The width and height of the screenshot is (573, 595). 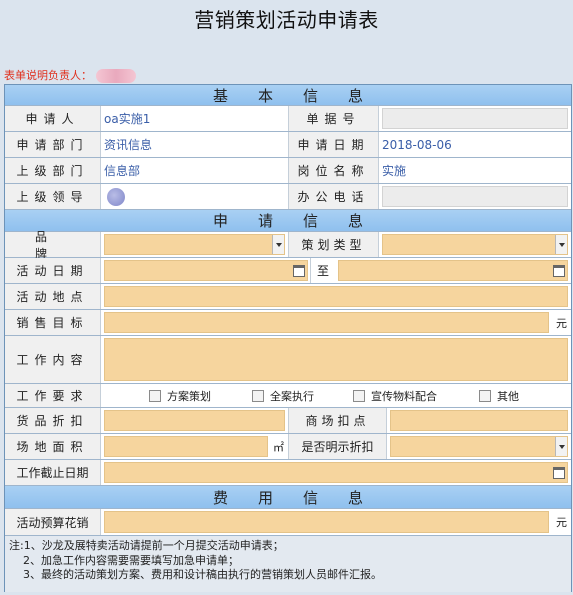 I want to click on row-discount: 货品折扣 商场扣点, so click(x=288, y=421).